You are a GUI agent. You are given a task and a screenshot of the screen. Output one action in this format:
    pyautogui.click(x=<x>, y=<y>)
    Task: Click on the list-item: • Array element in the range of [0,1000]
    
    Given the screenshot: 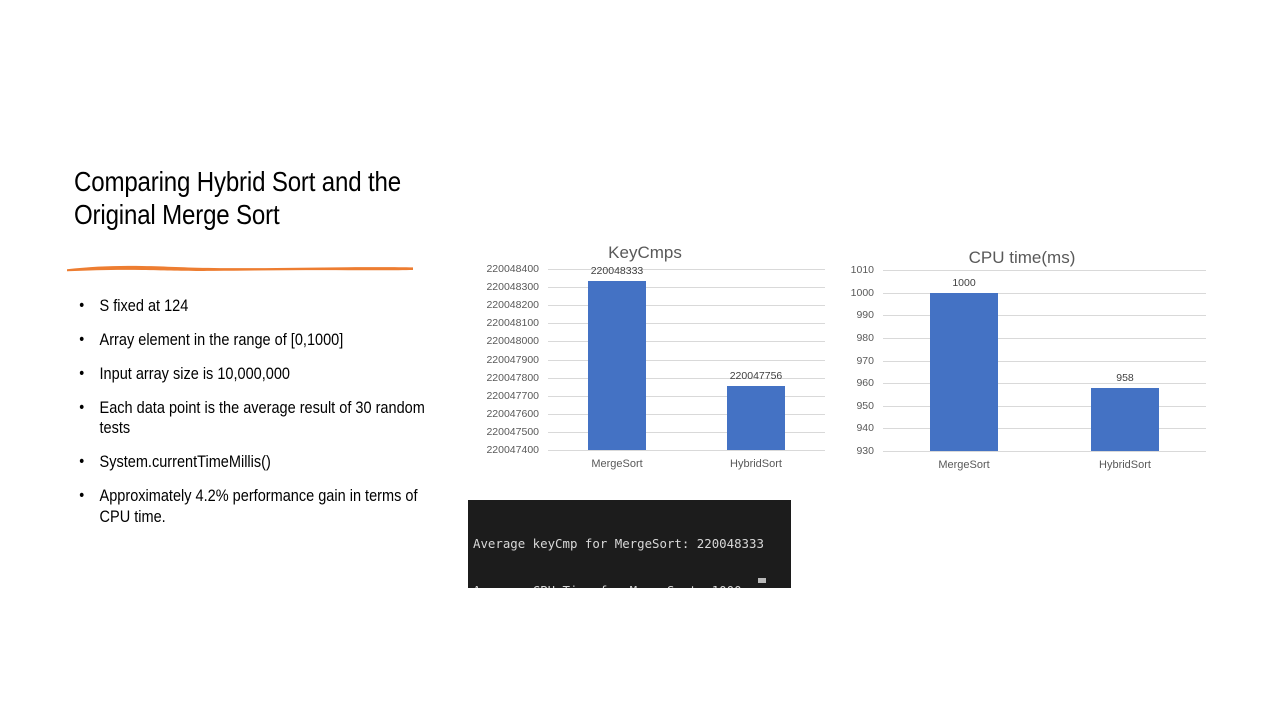 What is the action you would take?
    pyautogui.click(x=263, y=340)
    